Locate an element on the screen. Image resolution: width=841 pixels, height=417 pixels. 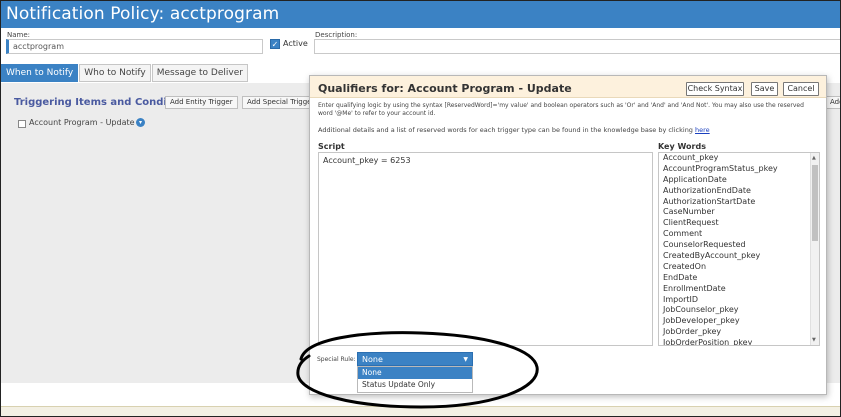
scrollbar-thumb is located at coordinates (815, 203).